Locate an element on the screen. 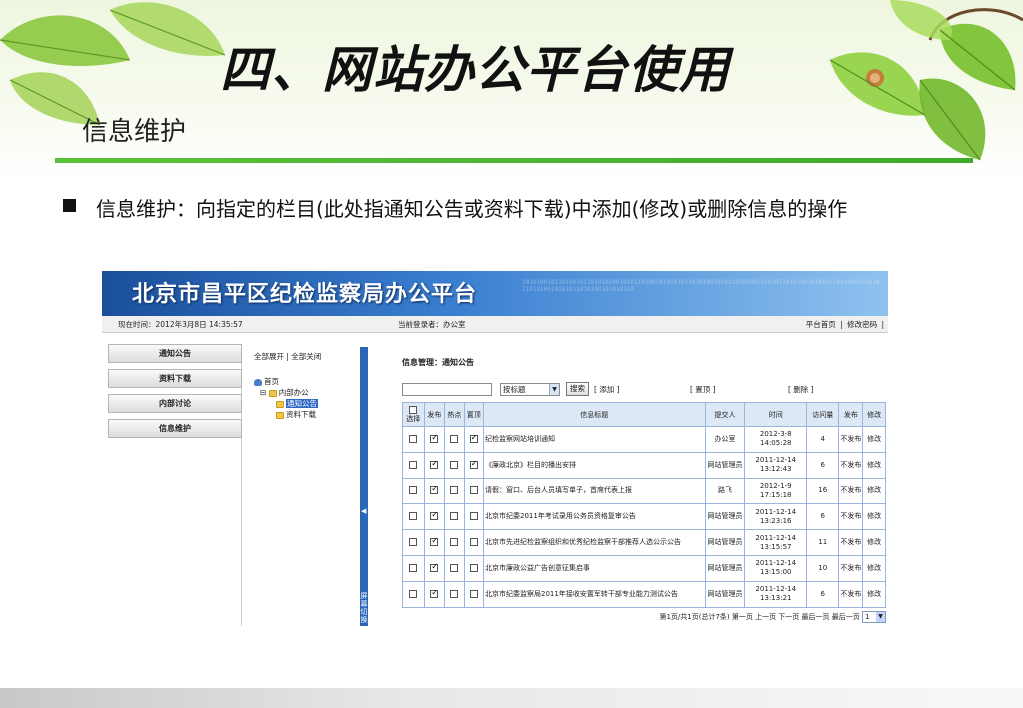 The width and height of the screenshot is (1023, 708). bullet-text: 信息维护：向指定的栏目(此处指通知公告或资料下载)中添加(修改)或删除信息的操作 is located at coordinates (472, 209).